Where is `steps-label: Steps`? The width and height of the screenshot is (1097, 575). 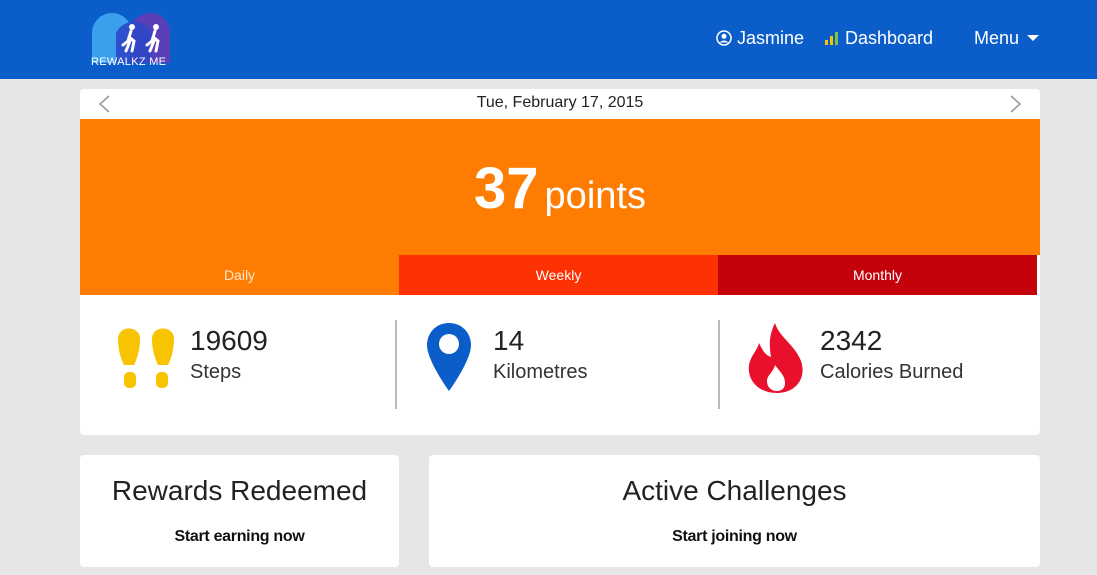 steps-label: Steps is located at coordinates (216, 372).